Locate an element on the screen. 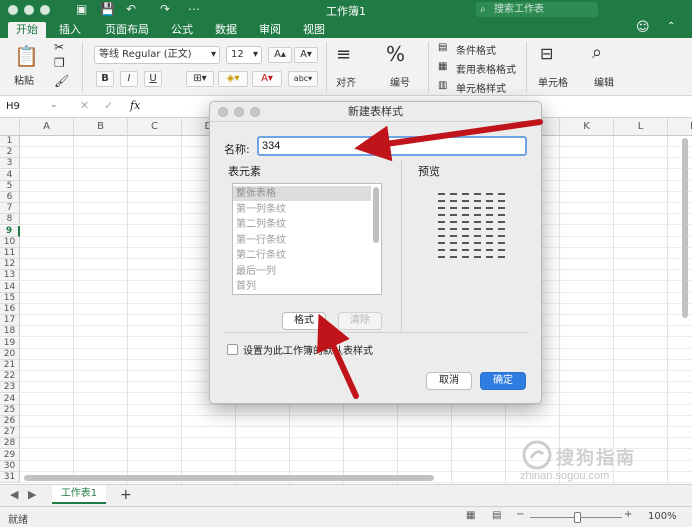  row-header: 16 is located at coordinates (10, 309).